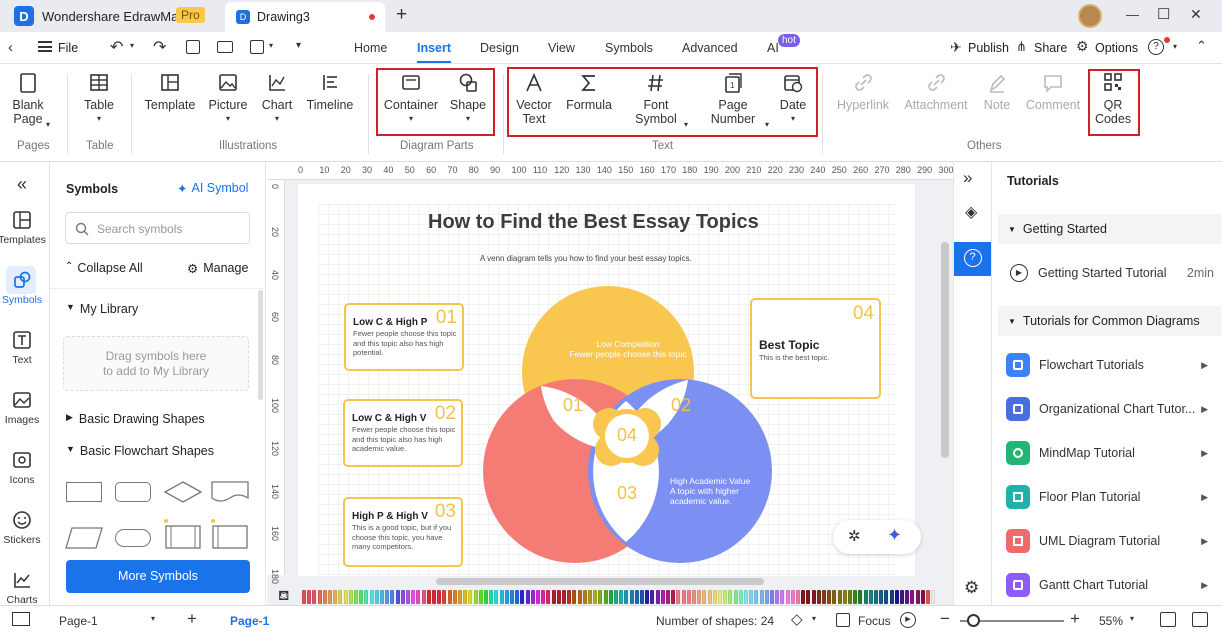  Describe the element at coordinates (1175, 46) in the screenshot. I see `help-dropdown-icon: ▾` at that location.